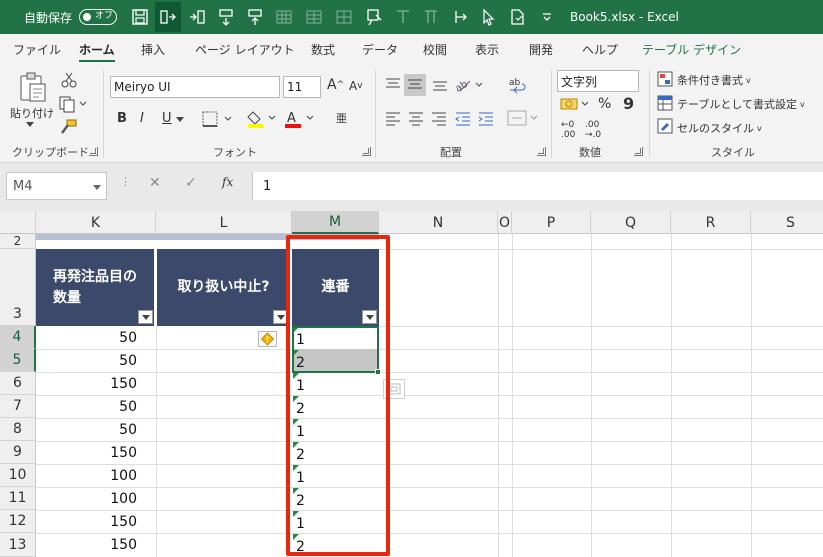  Describe the element at coordinates (155, 183) in the screenshot. I see `cancel-icon: ✕` at that location.